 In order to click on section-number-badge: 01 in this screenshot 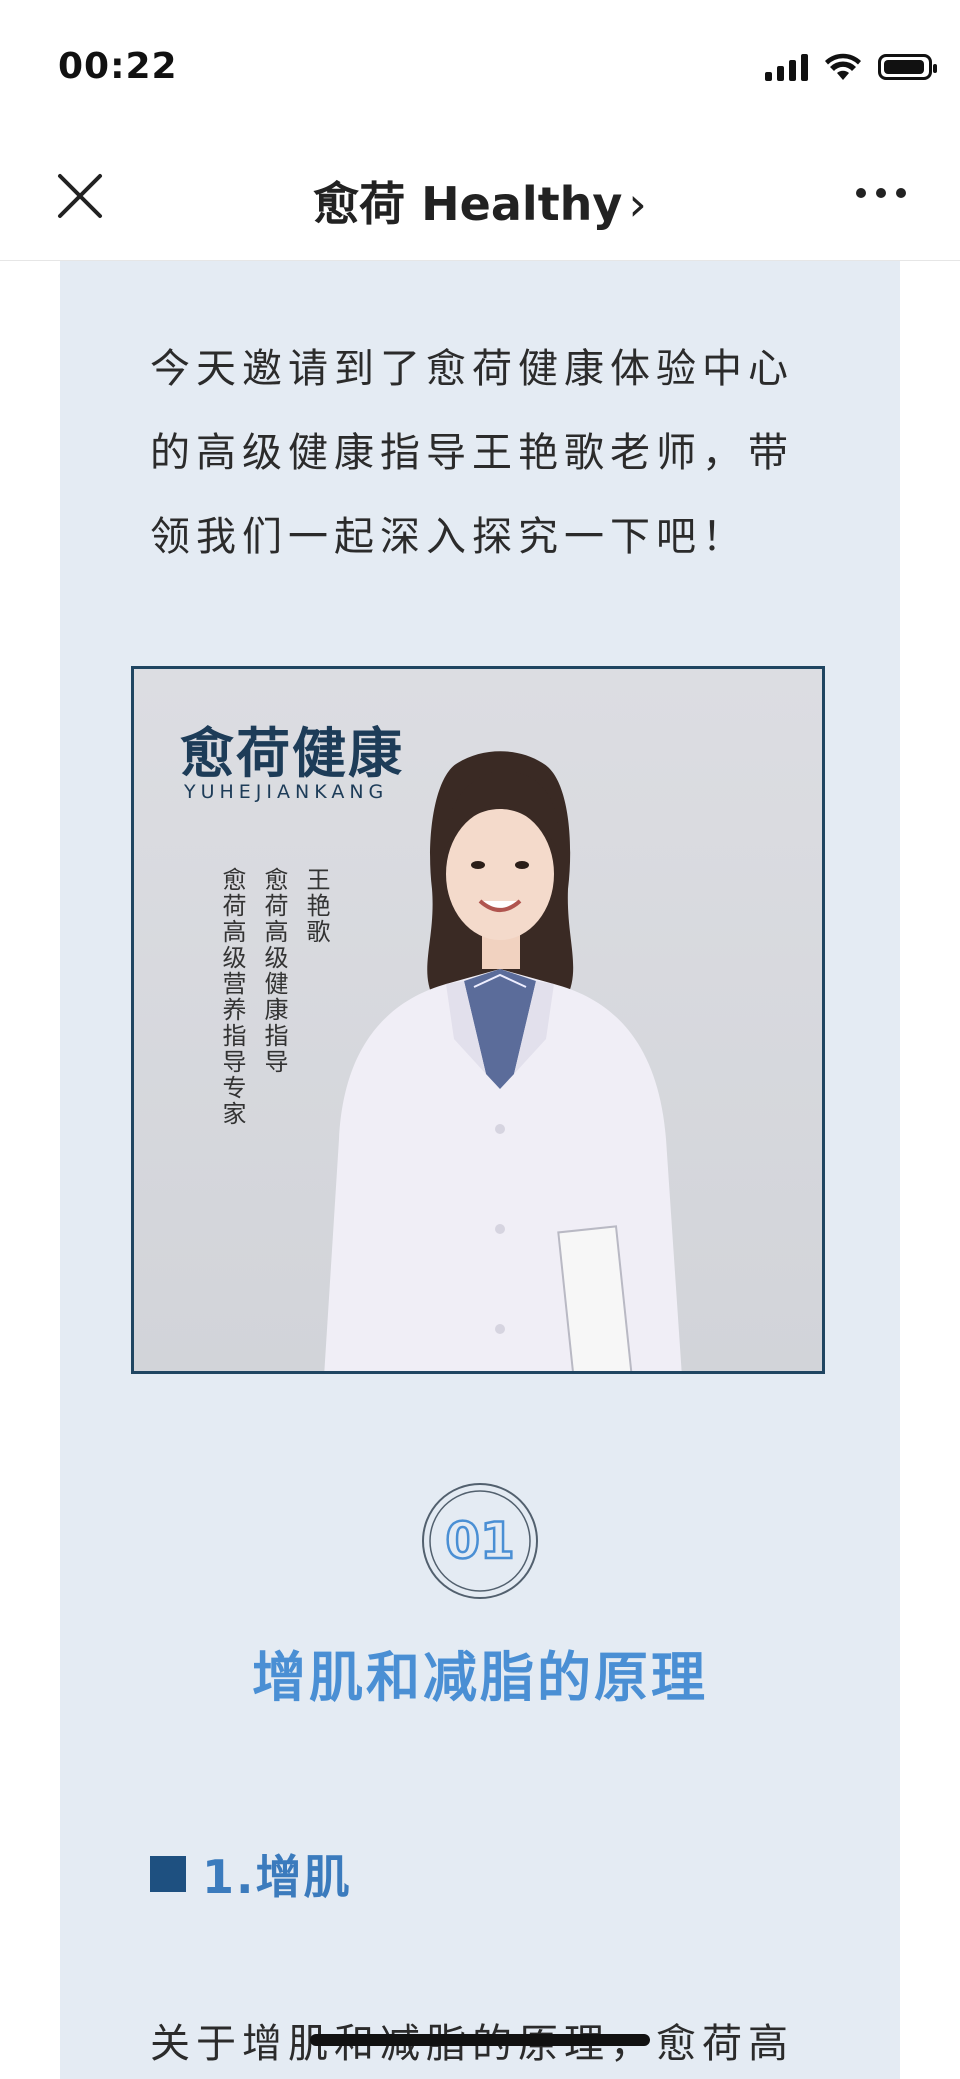, I will do `click(480, 1541)`.